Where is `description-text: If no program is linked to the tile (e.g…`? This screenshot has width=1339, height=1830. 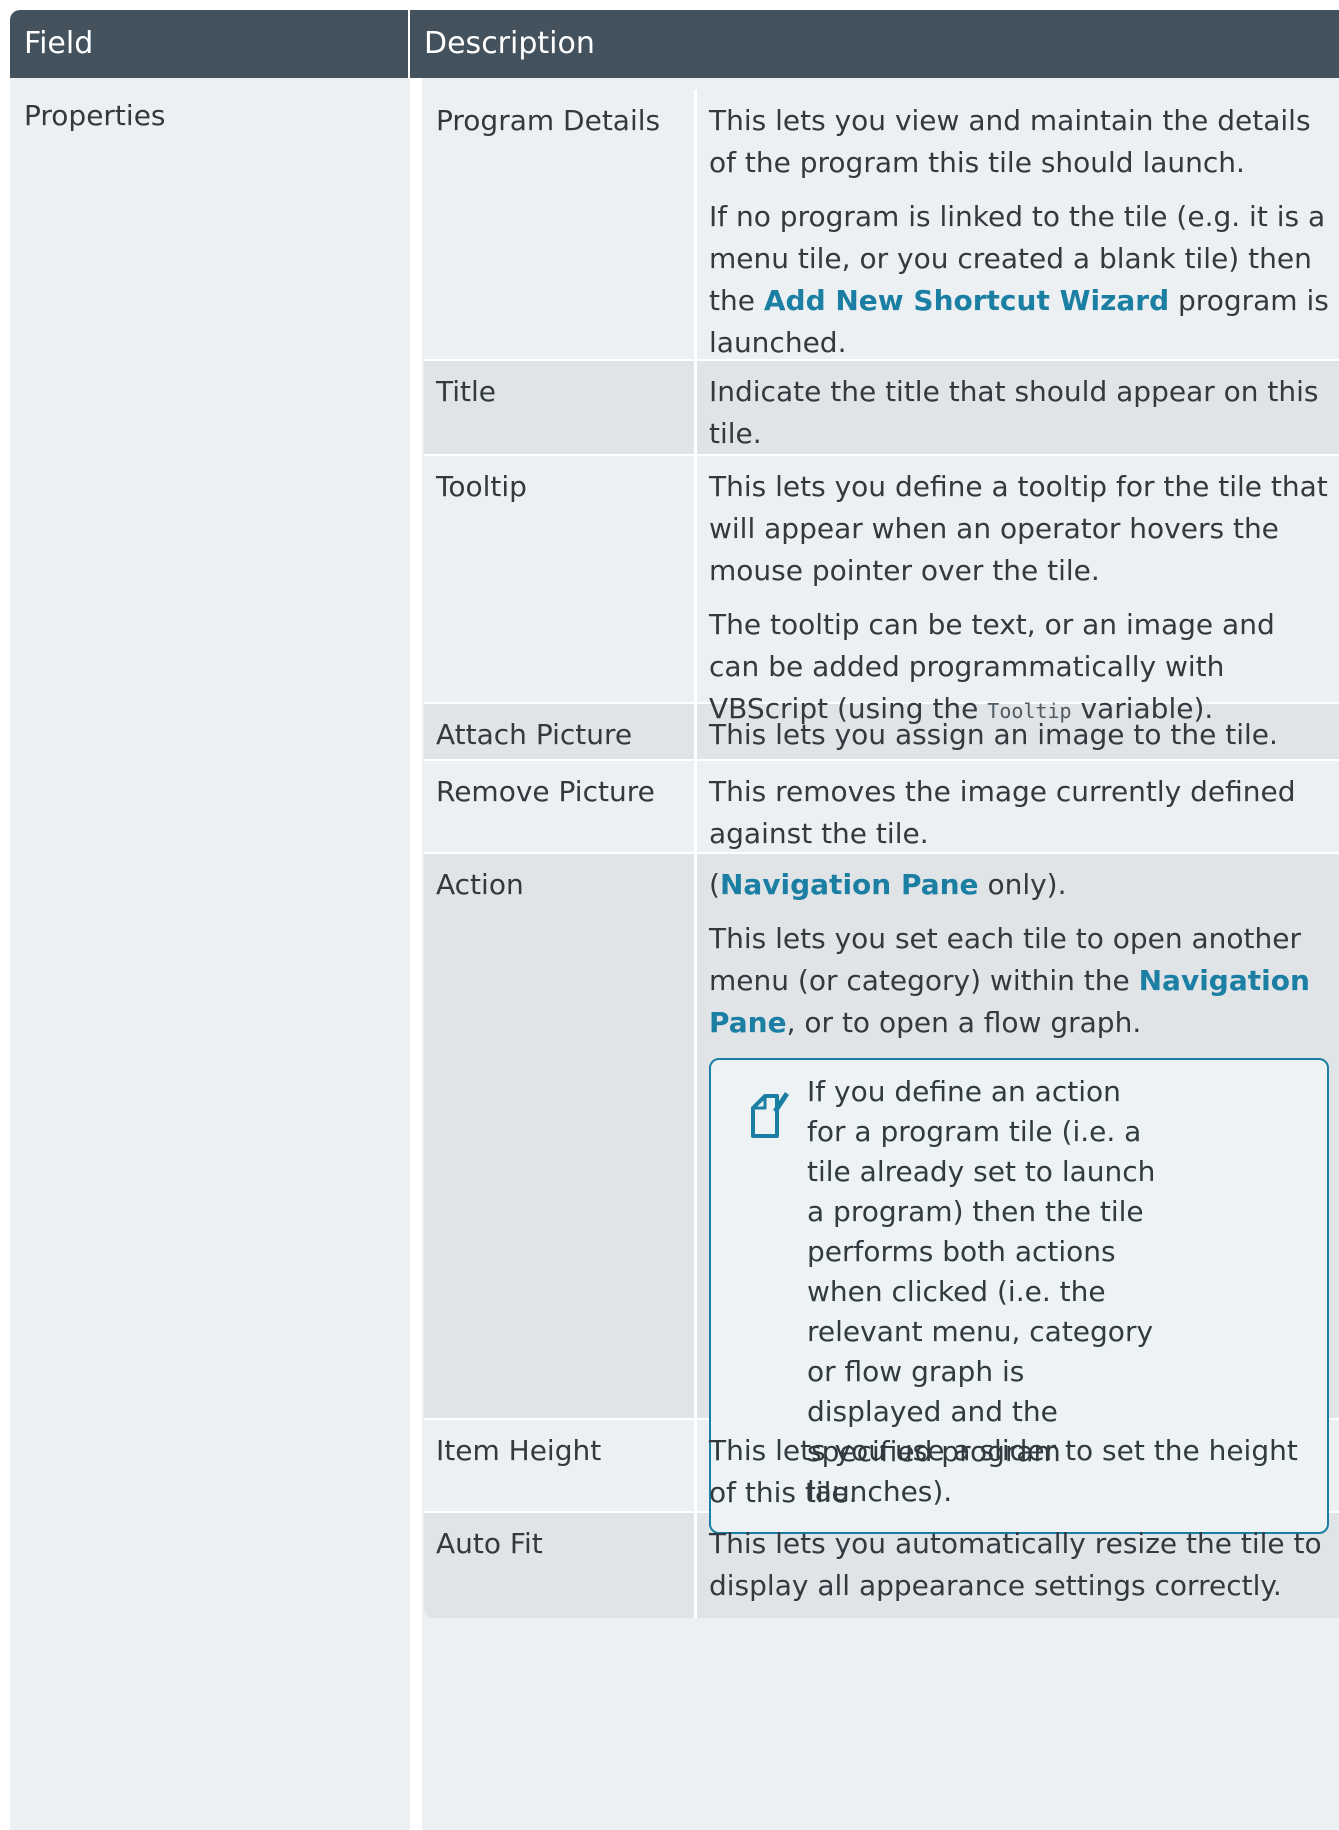 description-text: If no program is linked to the tile (e.g… is located at coordinates (1019, 280).